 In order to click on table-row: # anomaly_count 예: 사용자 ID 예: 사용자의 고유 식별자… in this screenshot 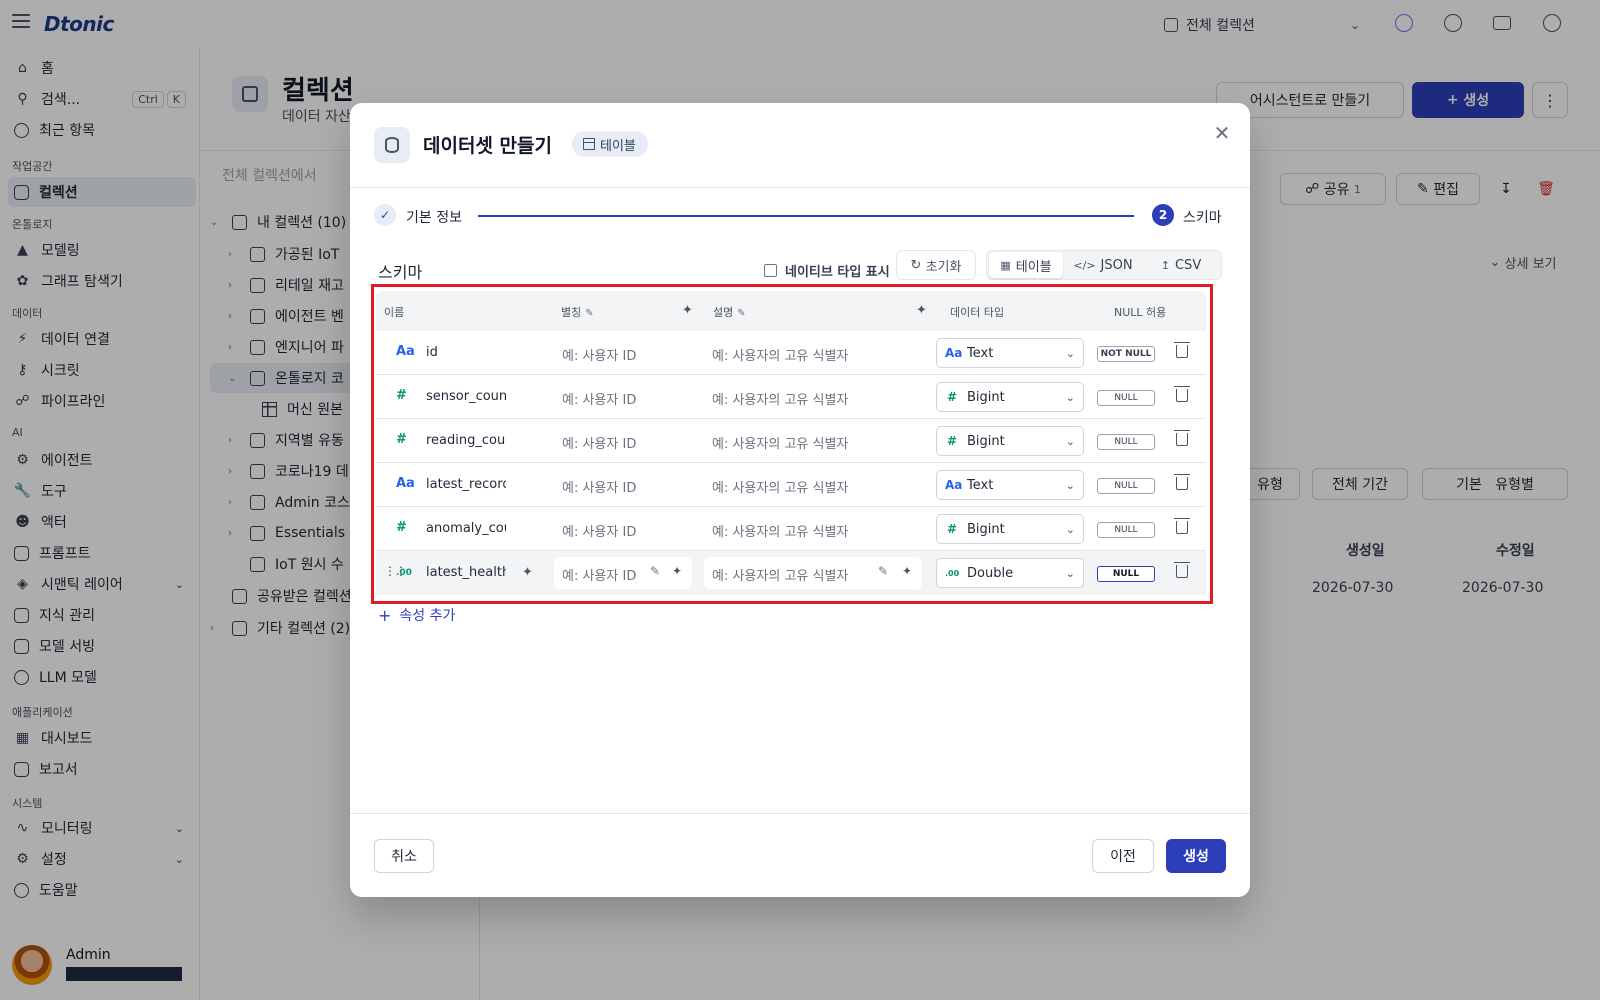, I will do `click(791, 529)`.